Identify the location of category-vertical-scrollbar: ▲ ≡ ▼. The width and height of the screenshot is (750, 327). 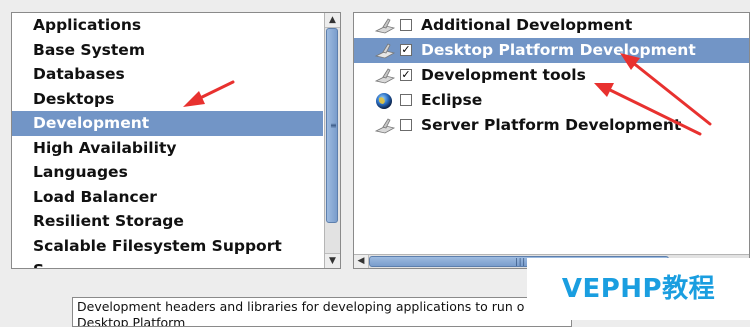
(332, 140).